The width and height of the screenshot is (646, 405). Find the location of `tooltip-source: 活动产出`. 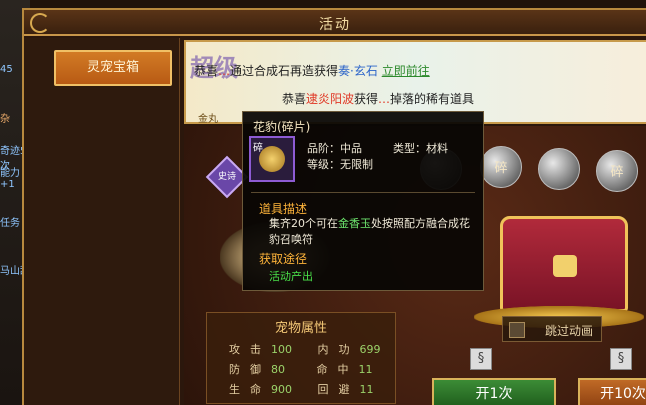

tooltip-source: 活动产出 is located at coordinates (291, 276).